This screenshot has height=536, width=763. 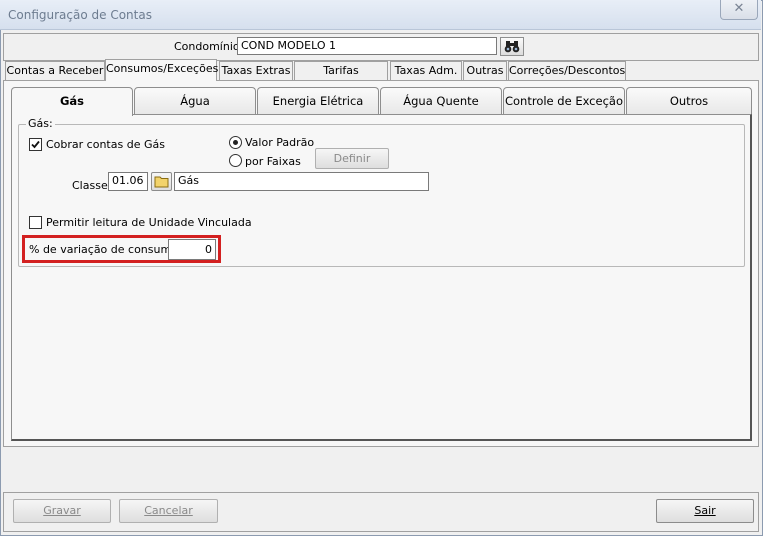 What do you see at coordinates (192, 249) in the screenshot?
I see `variacao-consumo-input: 0` at bounding box center [192, 249].